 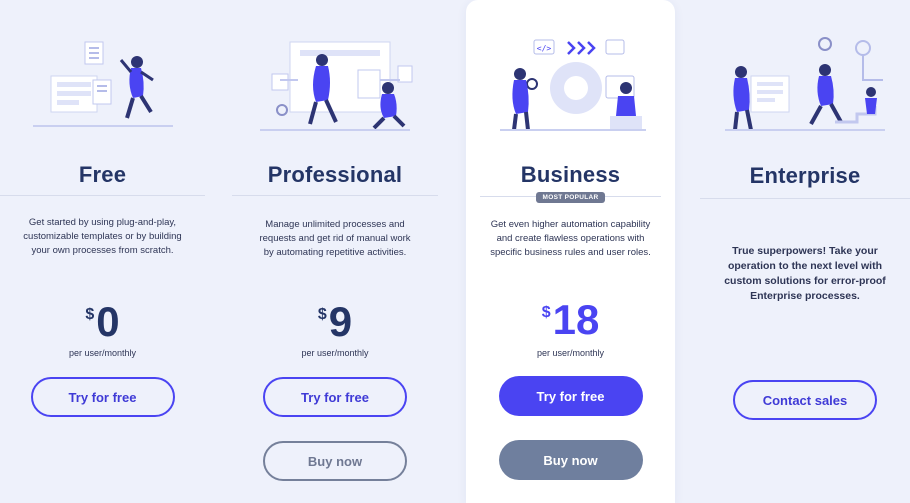 What do you see at coordinates (102, 174) in the screenshot?
I see `plan-name: Free` at bounding box center [102, 174].